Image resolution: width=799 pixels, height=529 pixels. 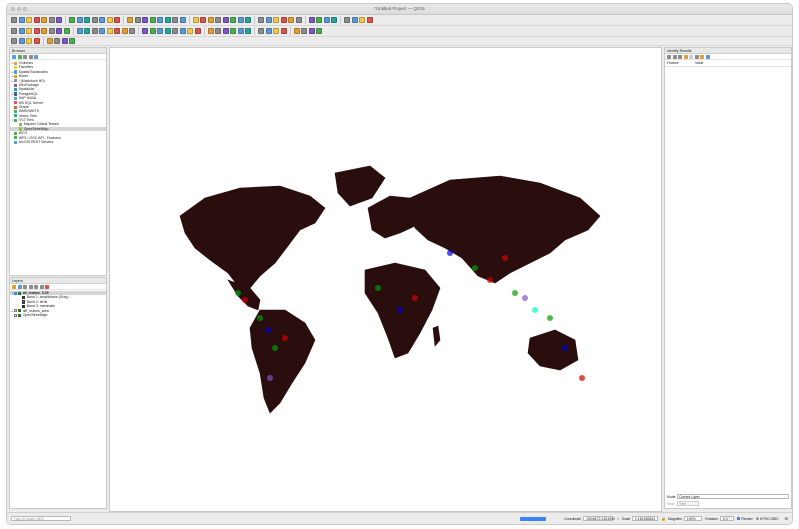 I want to click on layer-styling-icon, so click(x=14, y=286).